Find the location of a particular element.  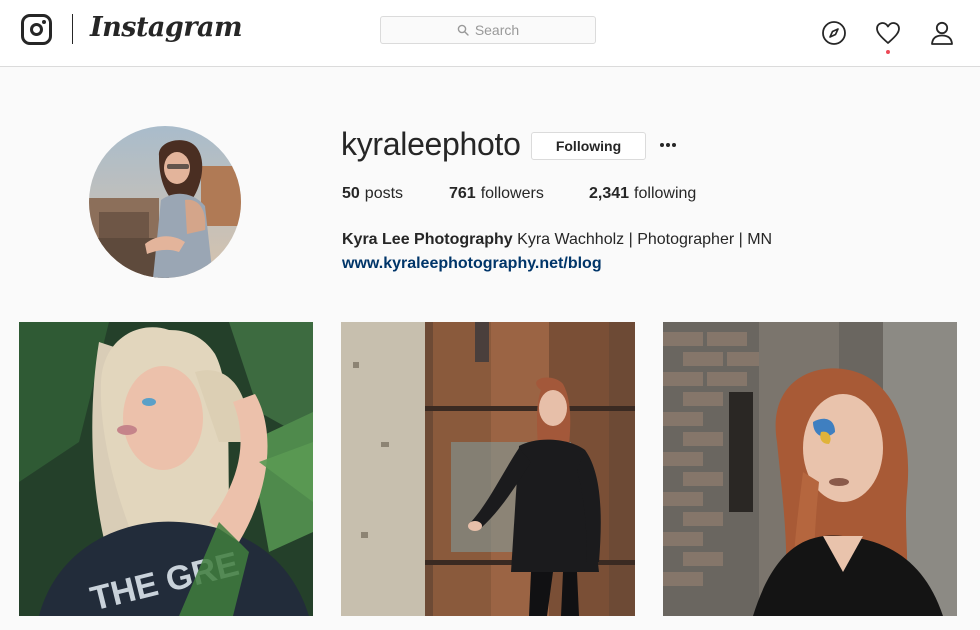

following-label: following is located at coordinates (665, 193).